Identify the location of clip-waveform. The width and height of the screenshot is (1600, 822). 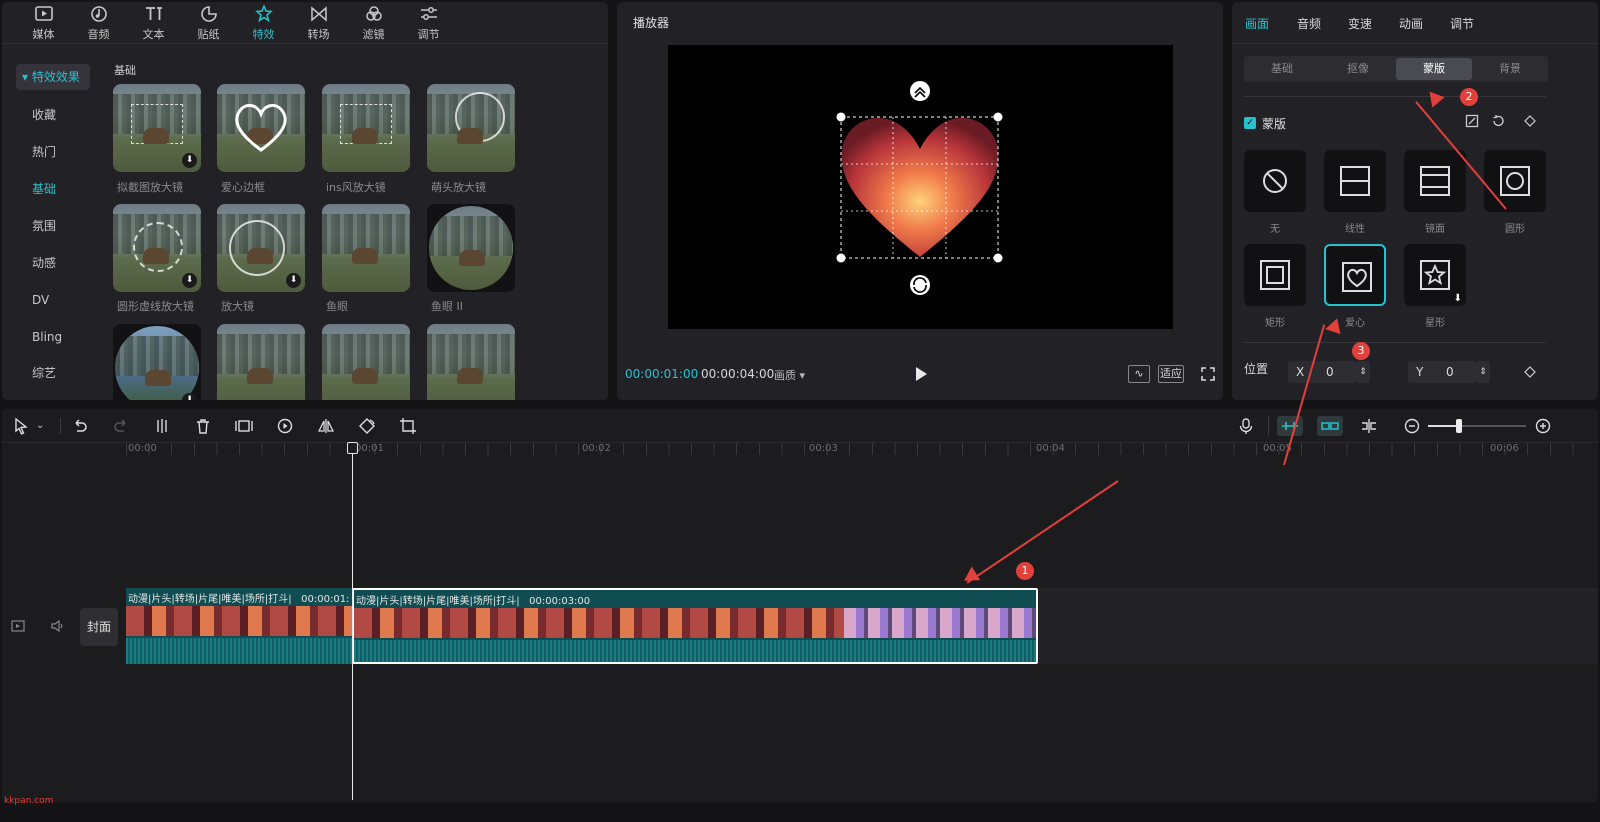
(695, 651).